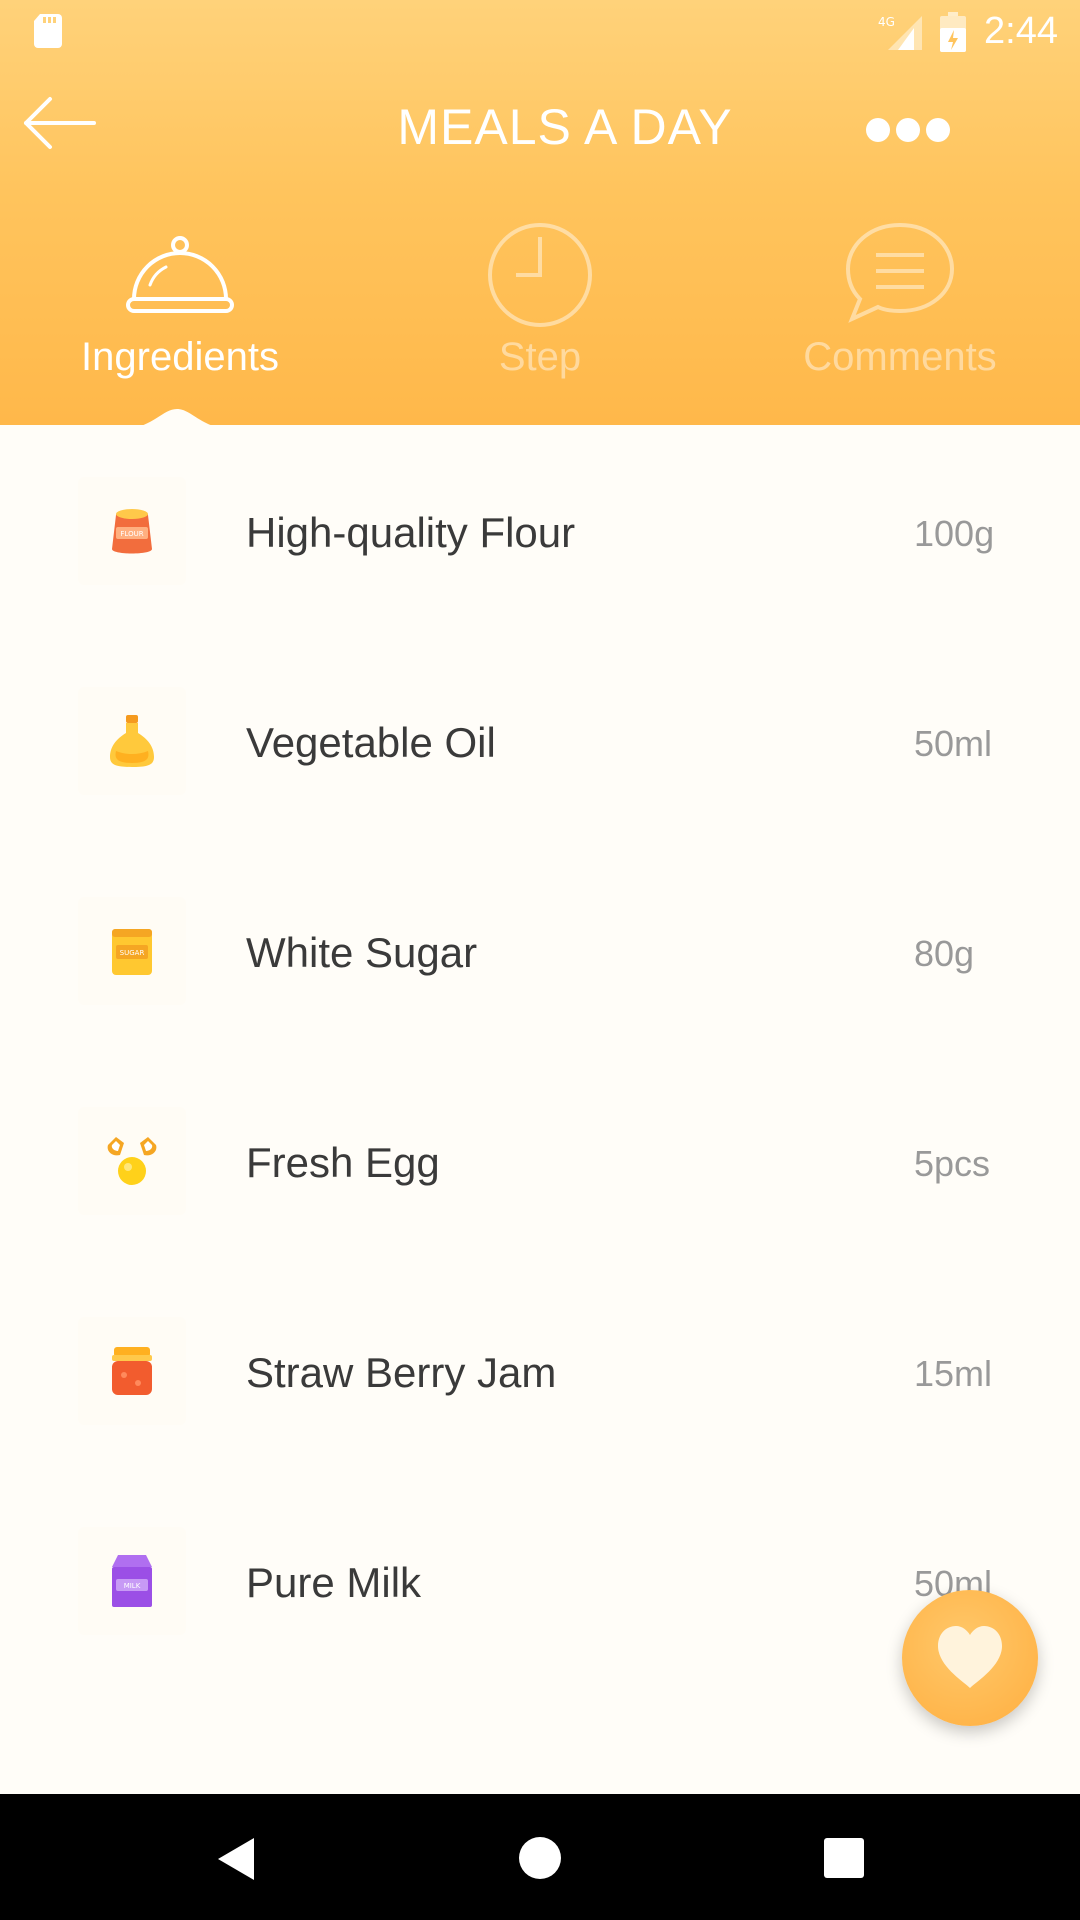 This screenshot has width=1080, height=1920. What do you see at coordinates (900, 32) in the screenshot?
I see `signal-4g-icon: 4G` at bounding box center [900, 32].